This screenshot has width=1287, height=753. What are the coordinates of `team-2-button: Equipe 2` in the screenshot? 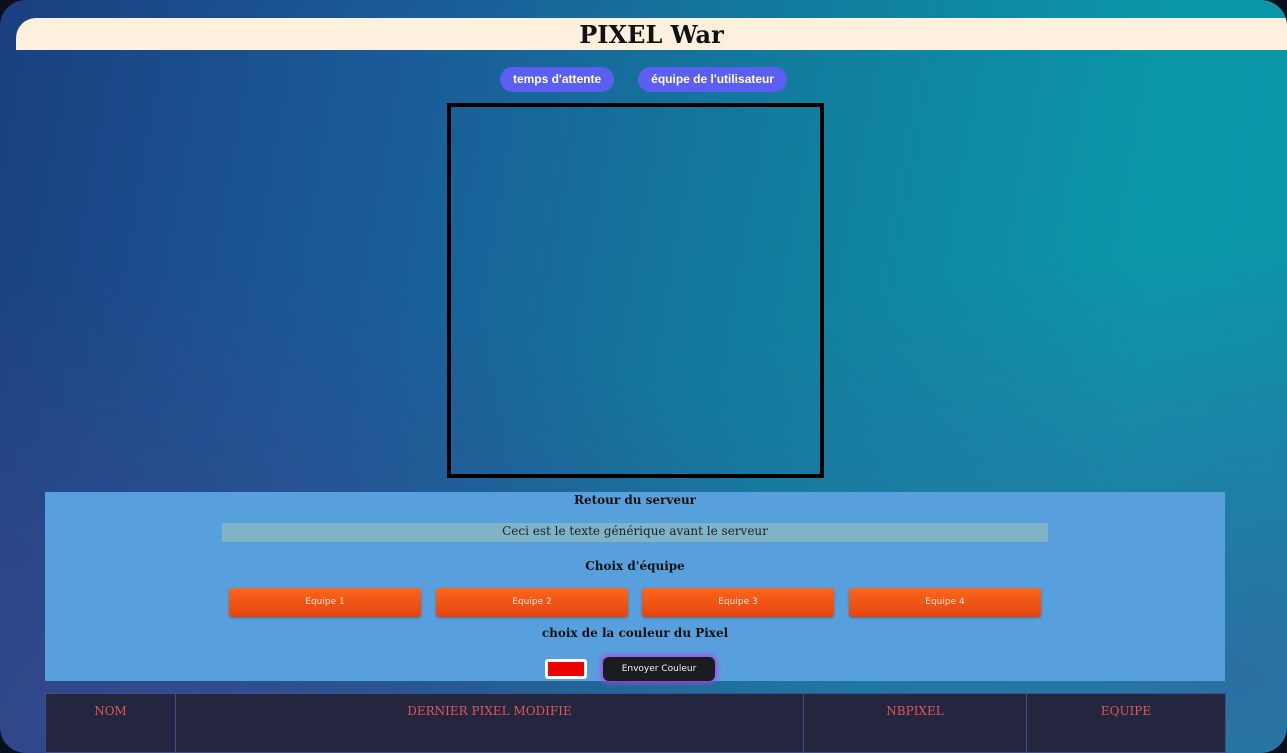 It's located at (532, 602).